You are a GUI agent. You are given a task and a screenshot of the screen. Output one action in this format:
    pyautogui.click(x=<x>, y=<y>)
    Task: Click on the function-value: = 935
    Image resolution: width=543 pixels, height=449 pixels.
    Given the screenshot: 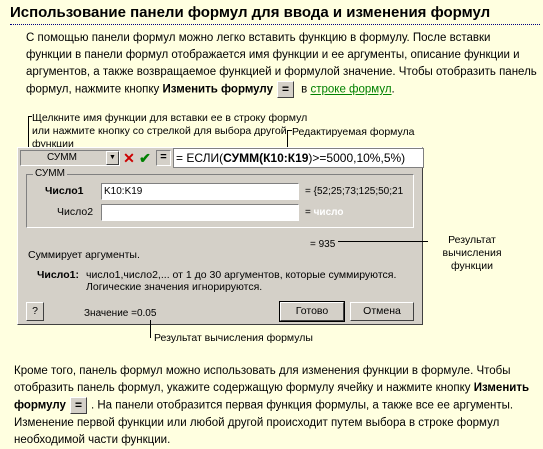 What is the action you would take?
    pyautogui.click(x=323, y=244)
    